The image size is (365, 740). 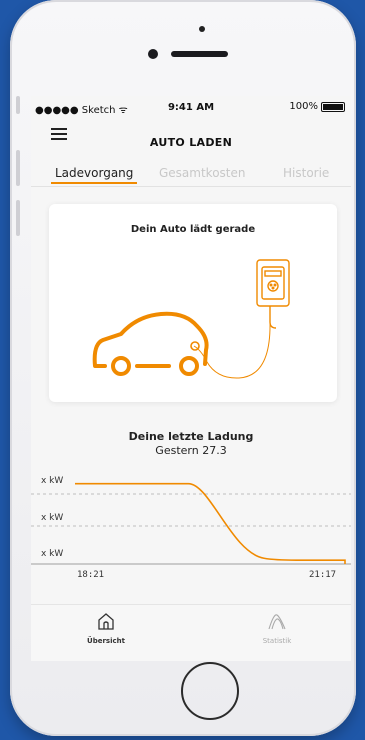 What do you see at coordinates (150, 343) in the screenshot?
I see `car-icon` at bounding box center [150, 343].